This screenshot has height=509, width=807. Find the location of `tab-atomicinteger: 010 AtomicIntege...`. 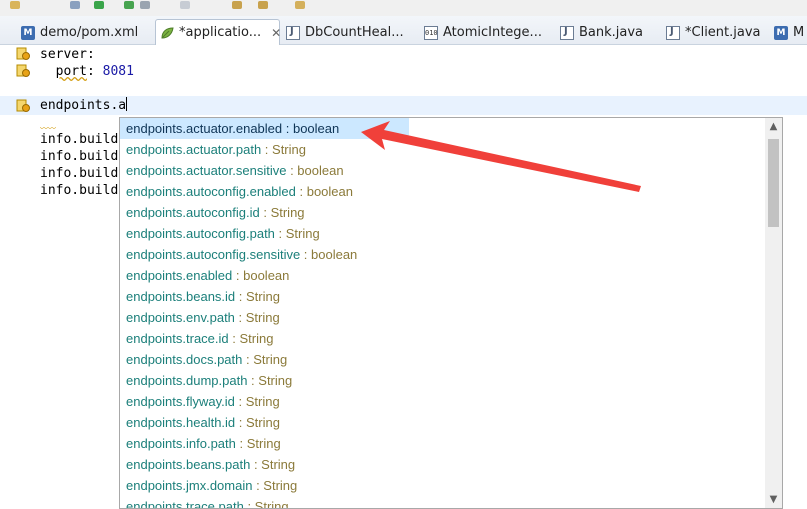

tab-atomicinteger: 010 AtomicIntege... is located at coordinates (484, 32).